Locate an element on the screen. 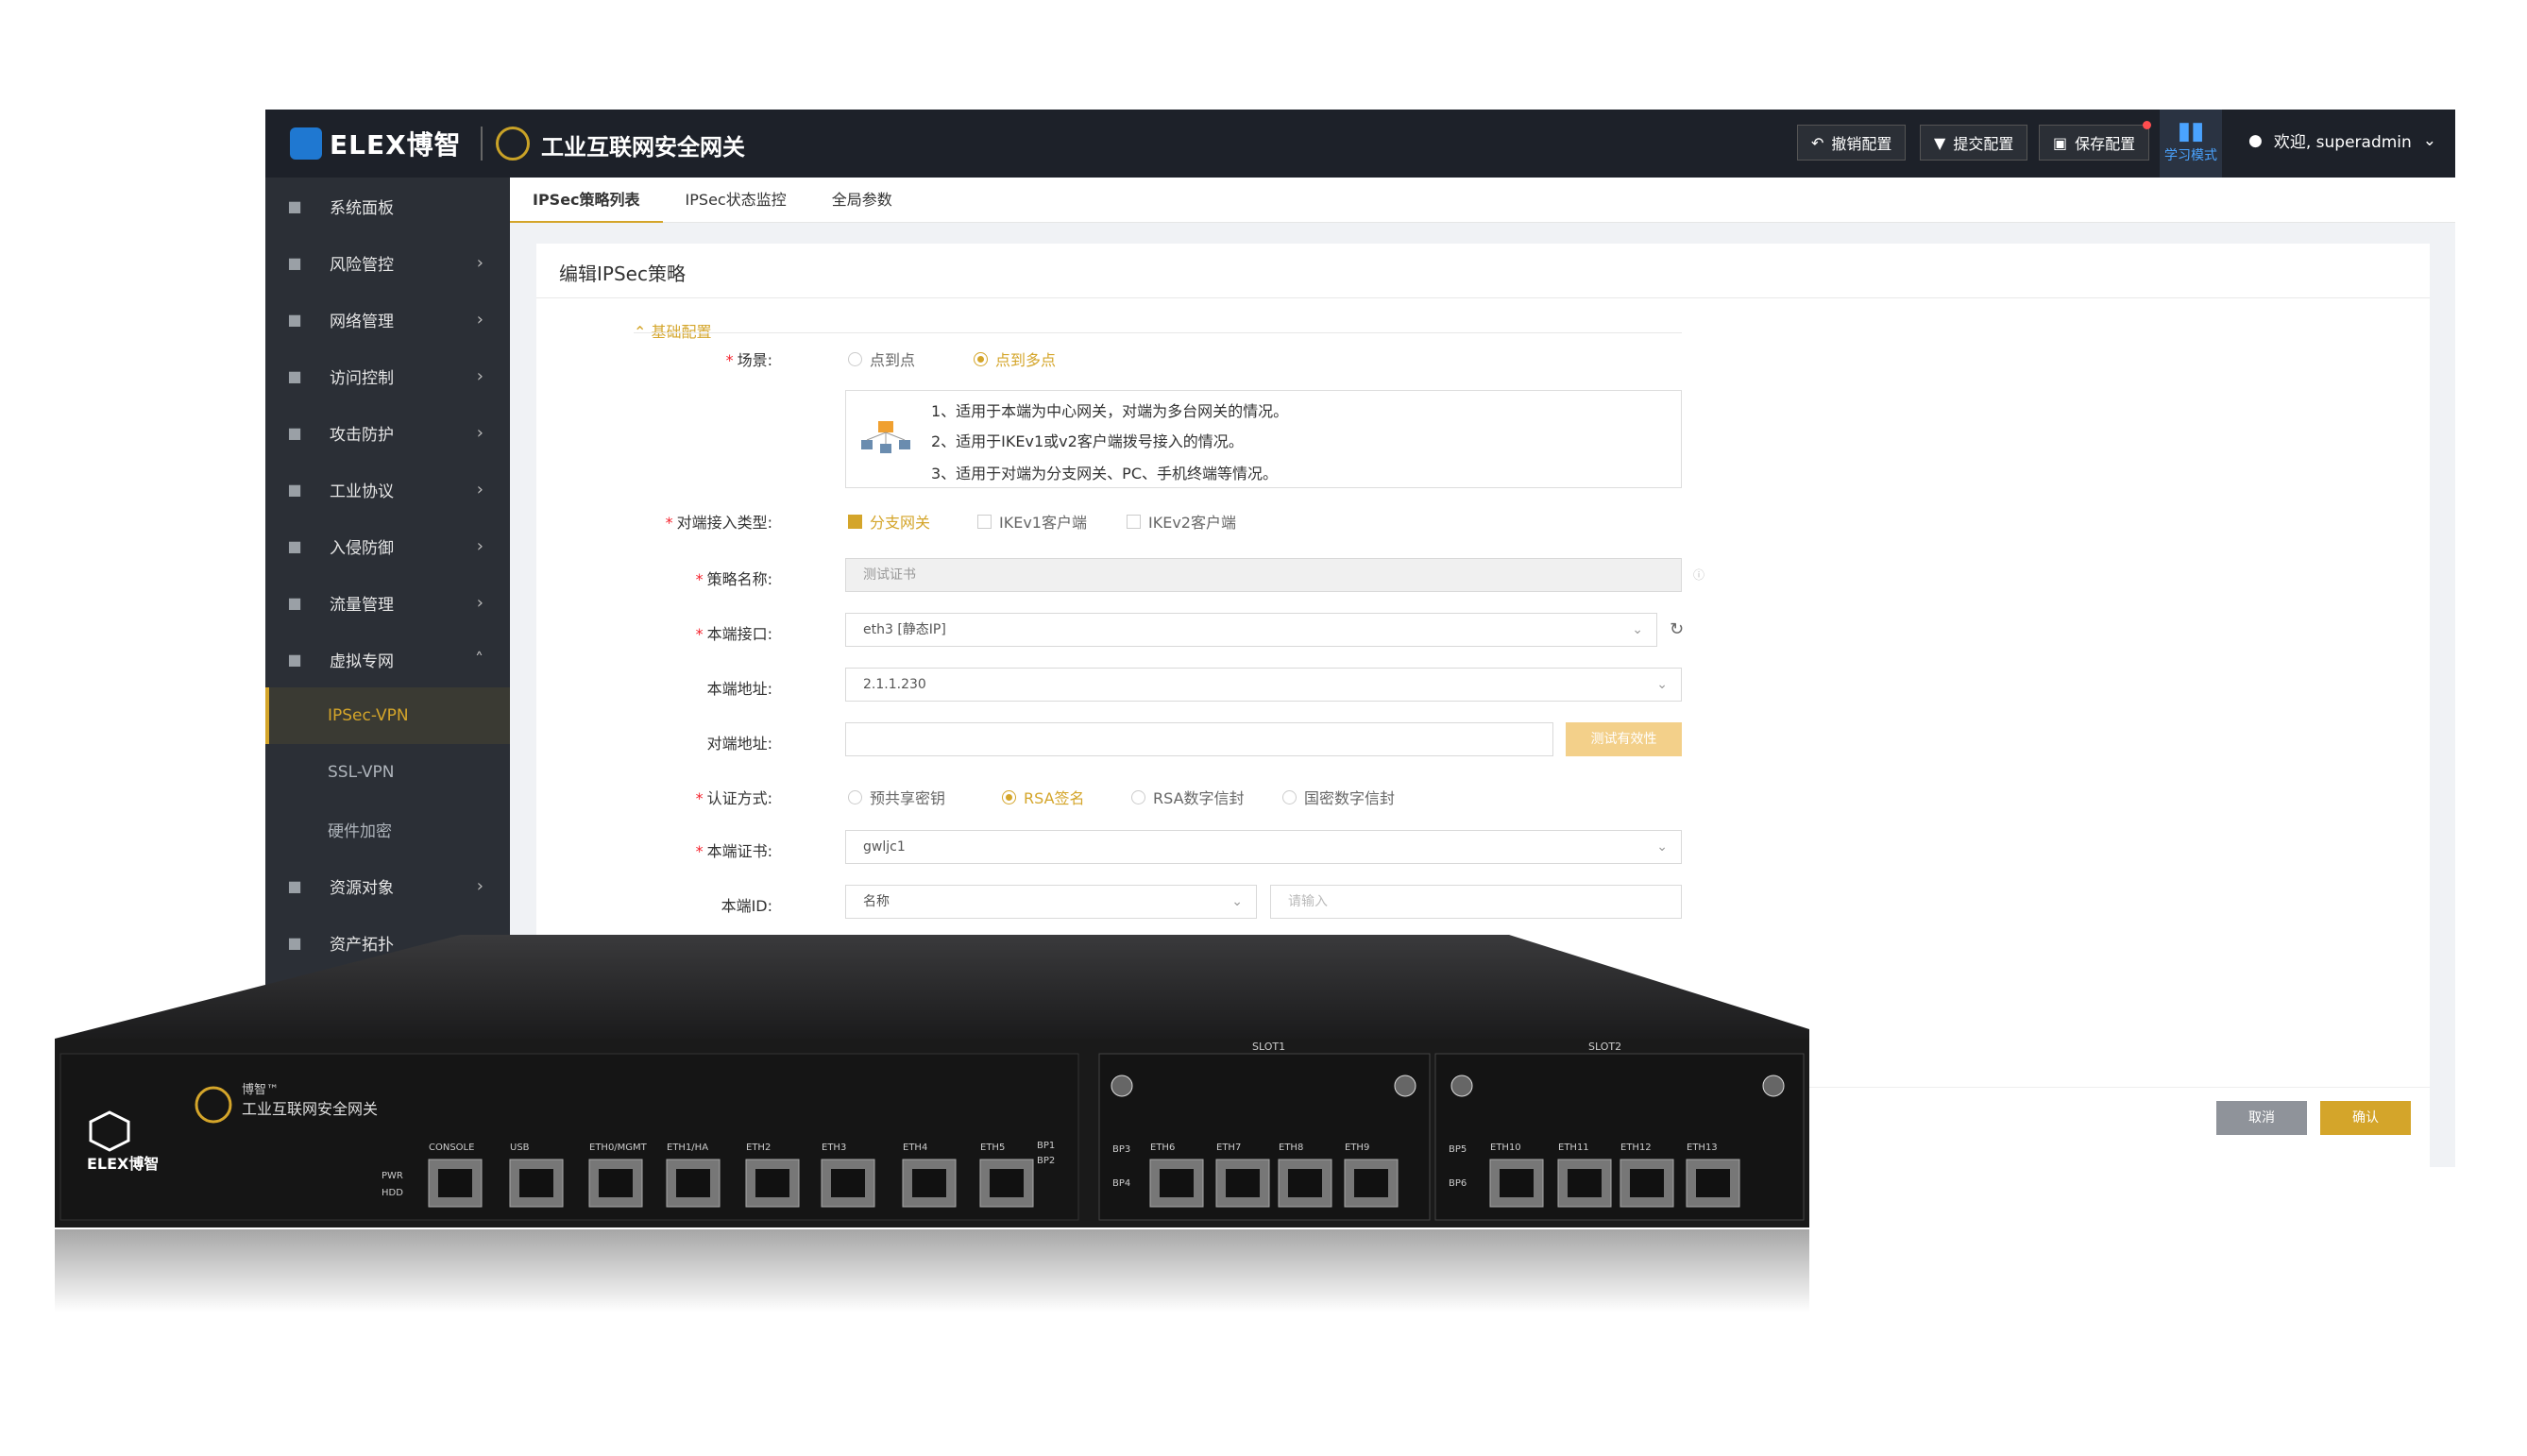  tab-ipsec-status: IPSec状态监控 is located at coordinates (736, 200).